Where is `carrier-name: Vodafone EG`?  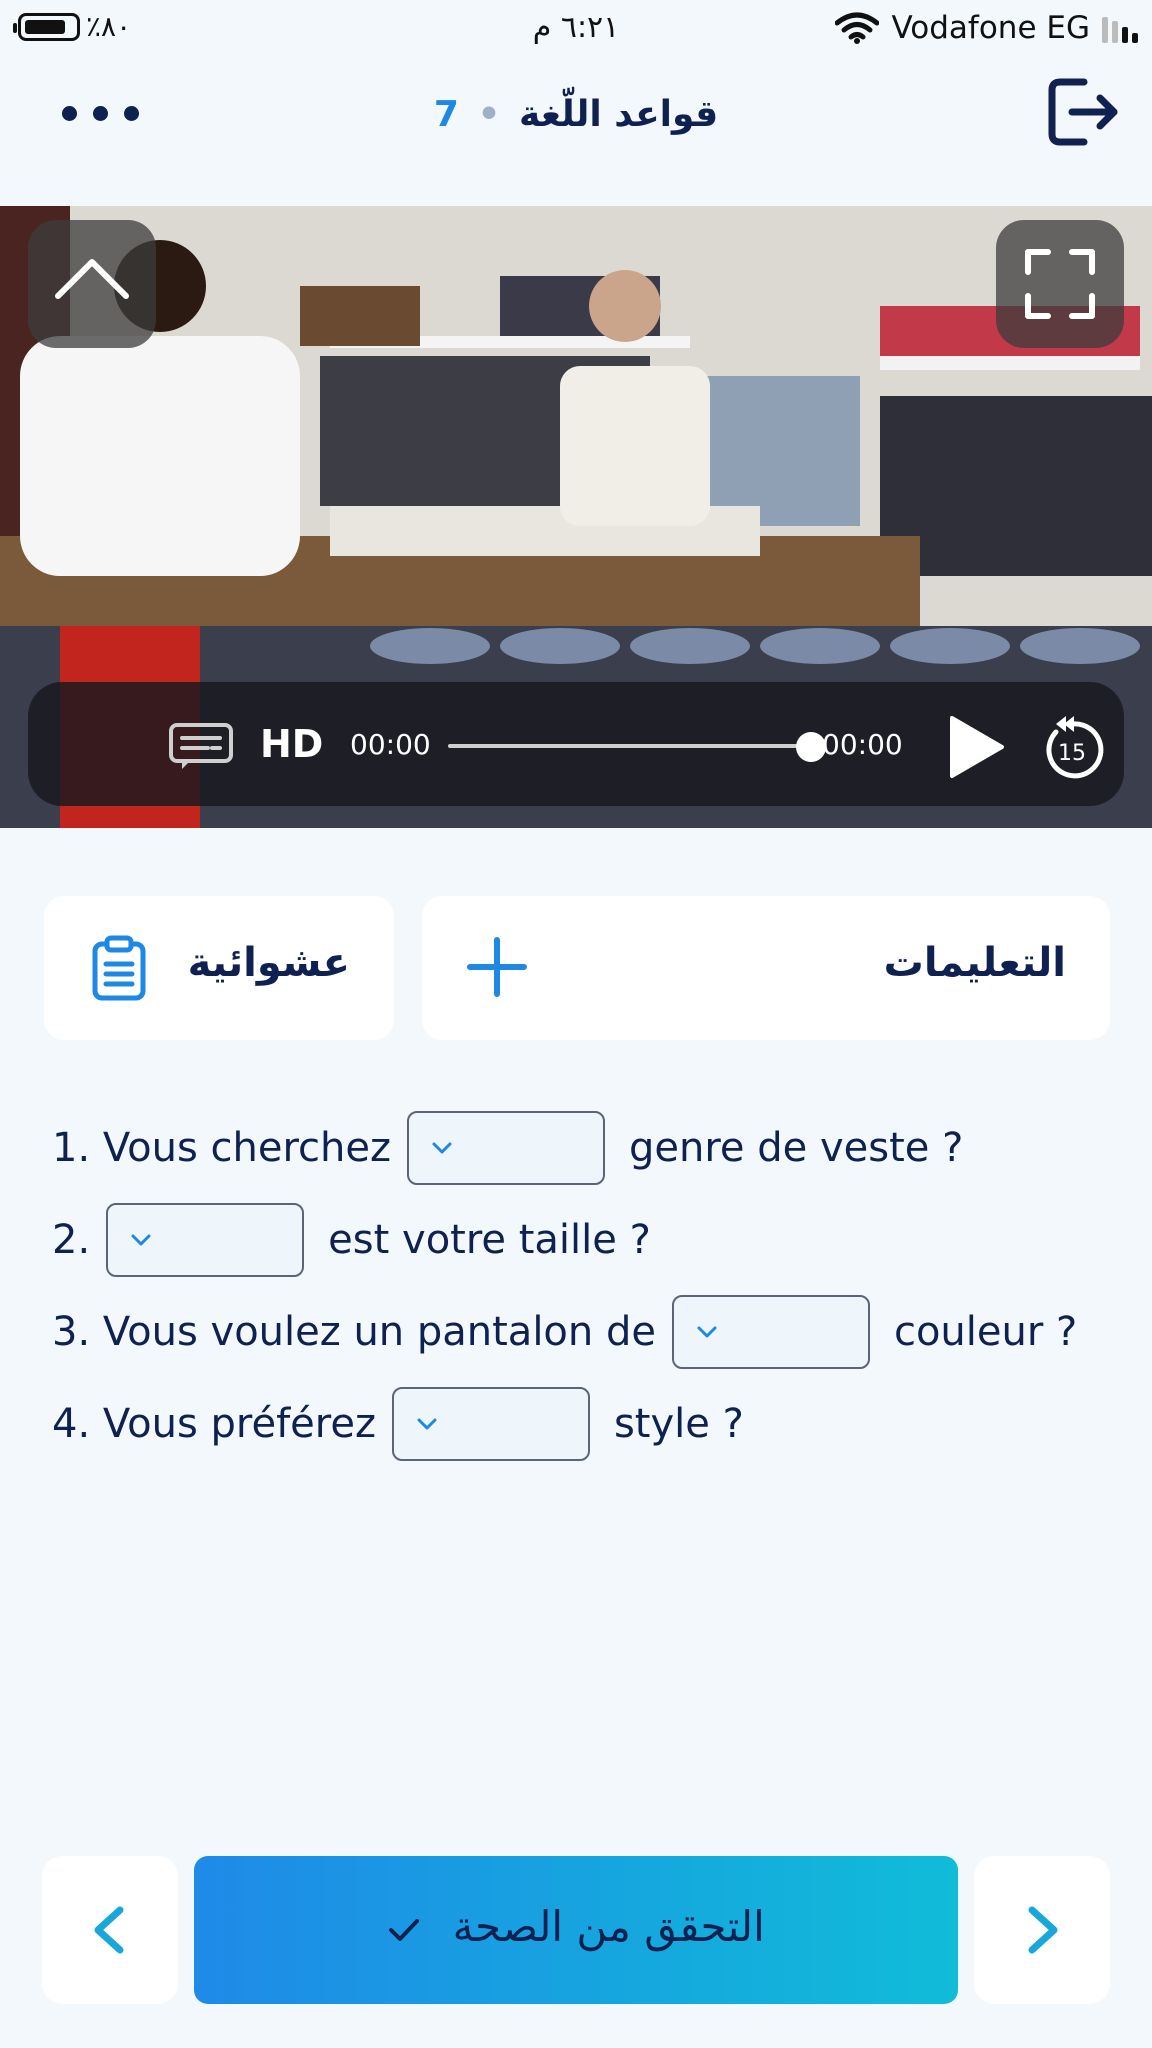 carrier-name: Vodafone EG is located at coordinates (990, 28).